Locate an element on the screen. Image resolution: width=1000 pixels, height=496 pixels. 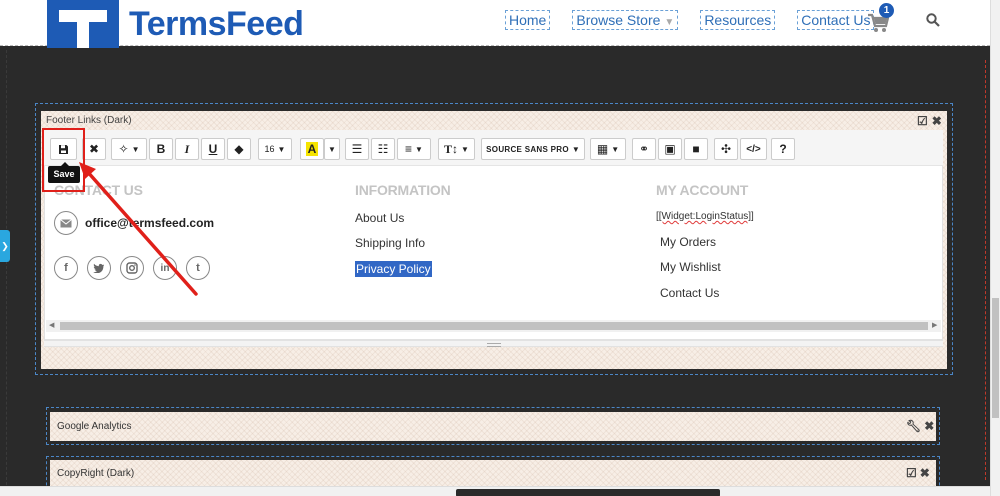
link-shipping-info: Shipping Info is located at coordinates (390, 243).